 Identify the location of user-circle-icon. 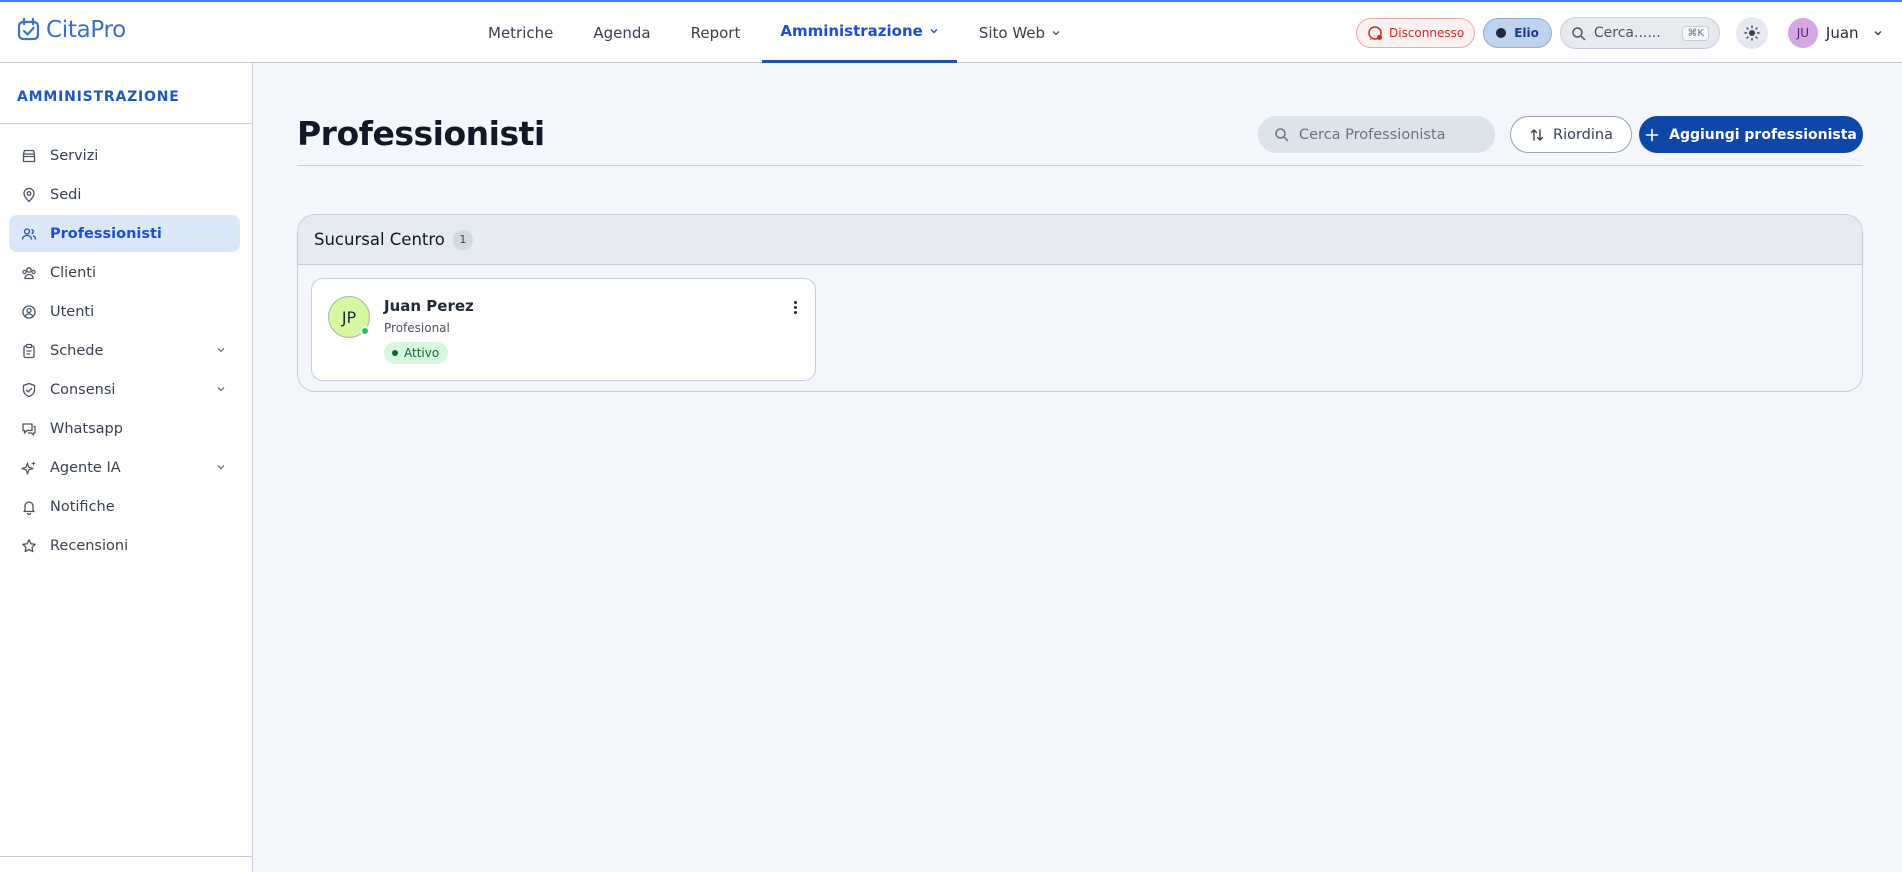
(29, 311).